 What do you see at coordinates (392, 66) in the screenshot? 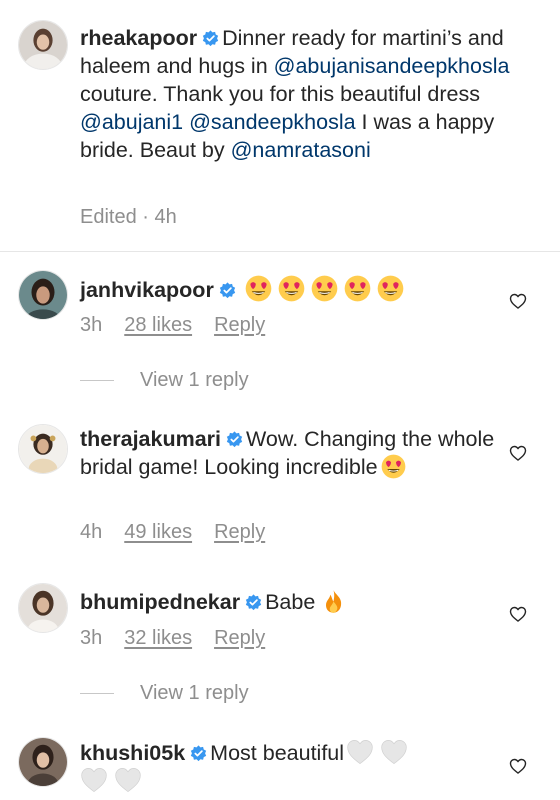
I see `mention-link: @abujanisandeepkhosla` at bounding box center [392, 66].